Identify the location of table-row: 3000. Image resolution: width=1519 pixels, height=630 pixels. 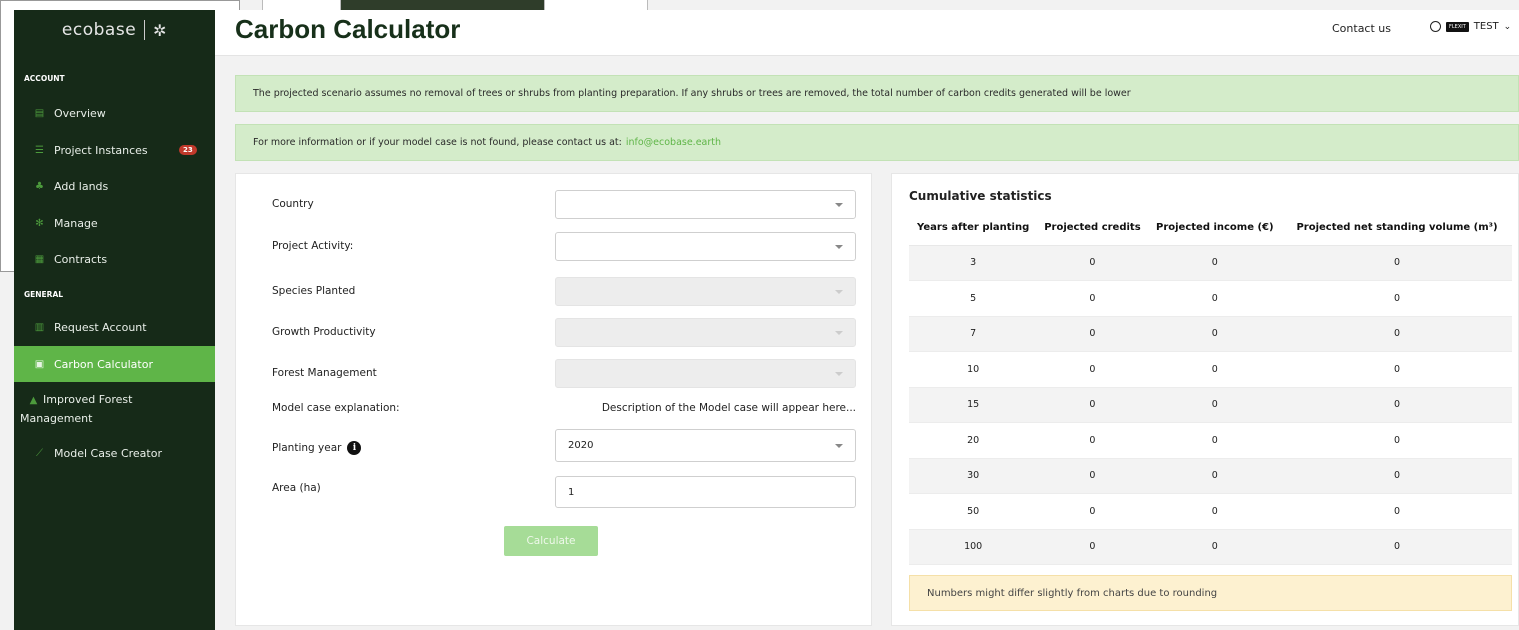
(1210, 263).